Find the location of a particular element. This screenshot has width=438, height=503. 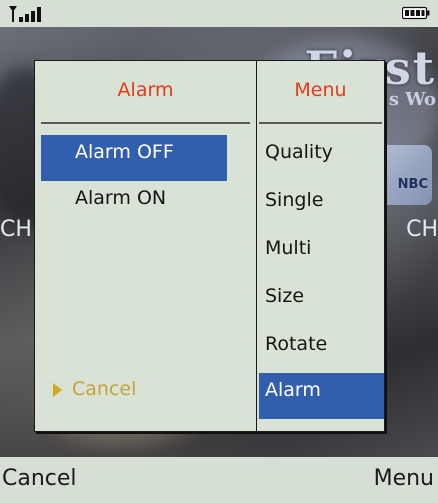

signal-strength-icon is located at coordinates (25, 14).